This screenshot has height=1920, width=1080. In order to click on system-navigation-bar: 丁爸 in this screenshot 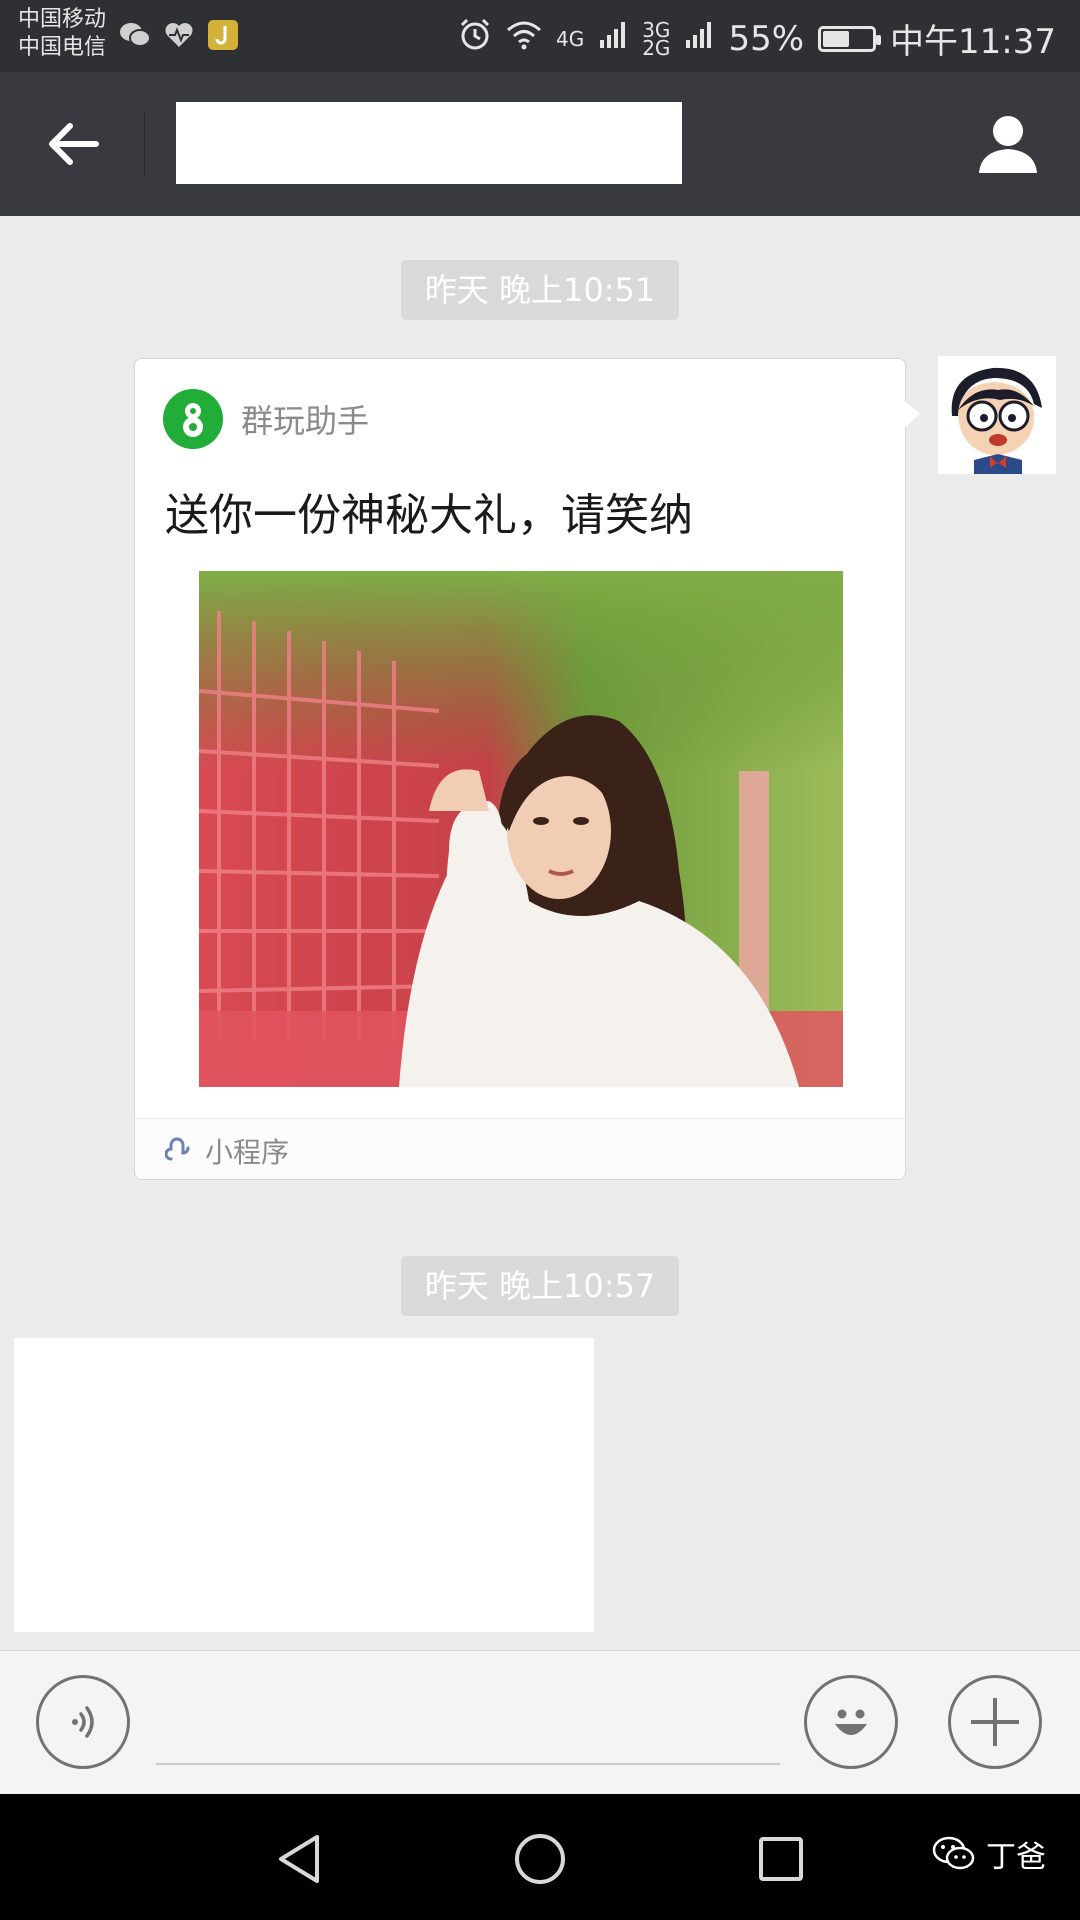, I will do `click(540, 1857)`.